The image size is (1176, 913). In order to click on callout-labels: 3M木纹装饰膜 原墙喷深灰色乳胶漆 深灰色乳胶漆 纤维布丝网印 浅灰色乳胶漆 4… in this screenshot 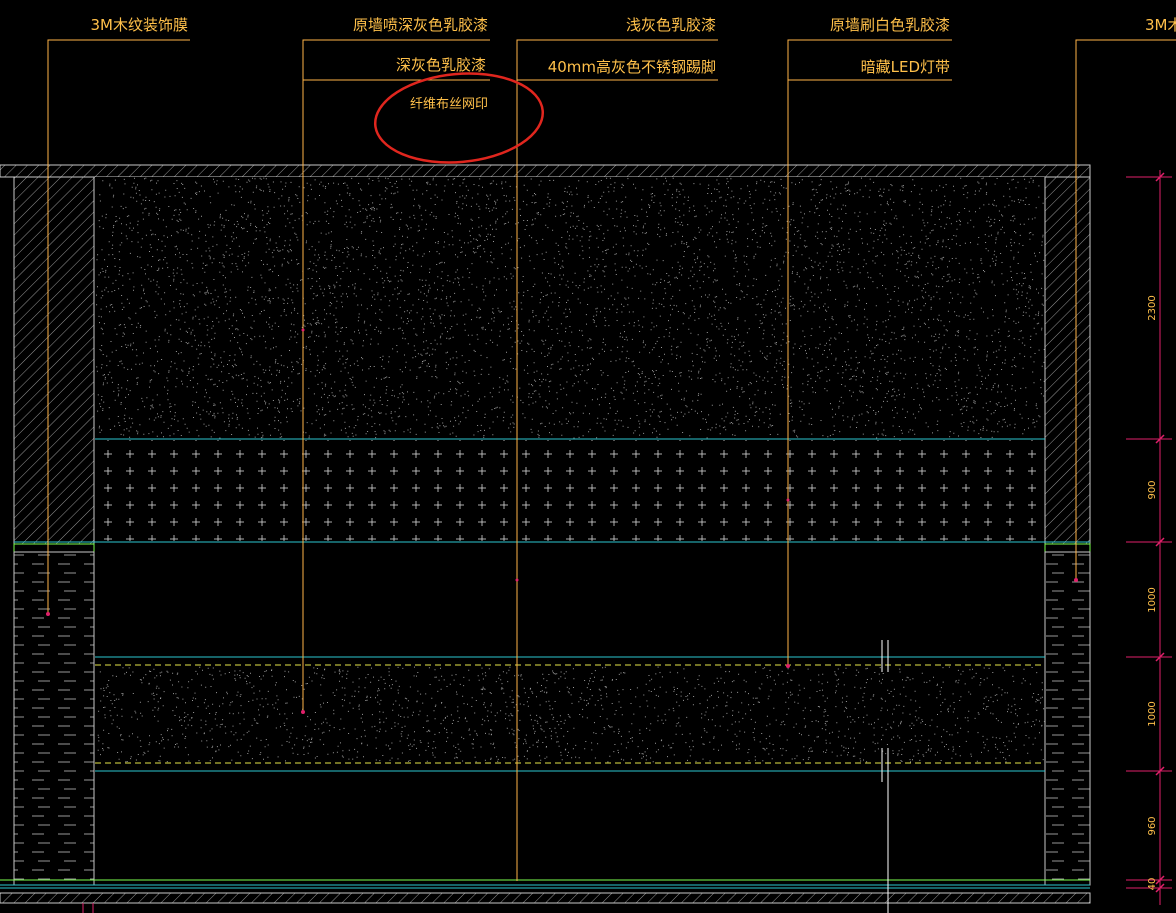, I will do `click(633, 64)`.